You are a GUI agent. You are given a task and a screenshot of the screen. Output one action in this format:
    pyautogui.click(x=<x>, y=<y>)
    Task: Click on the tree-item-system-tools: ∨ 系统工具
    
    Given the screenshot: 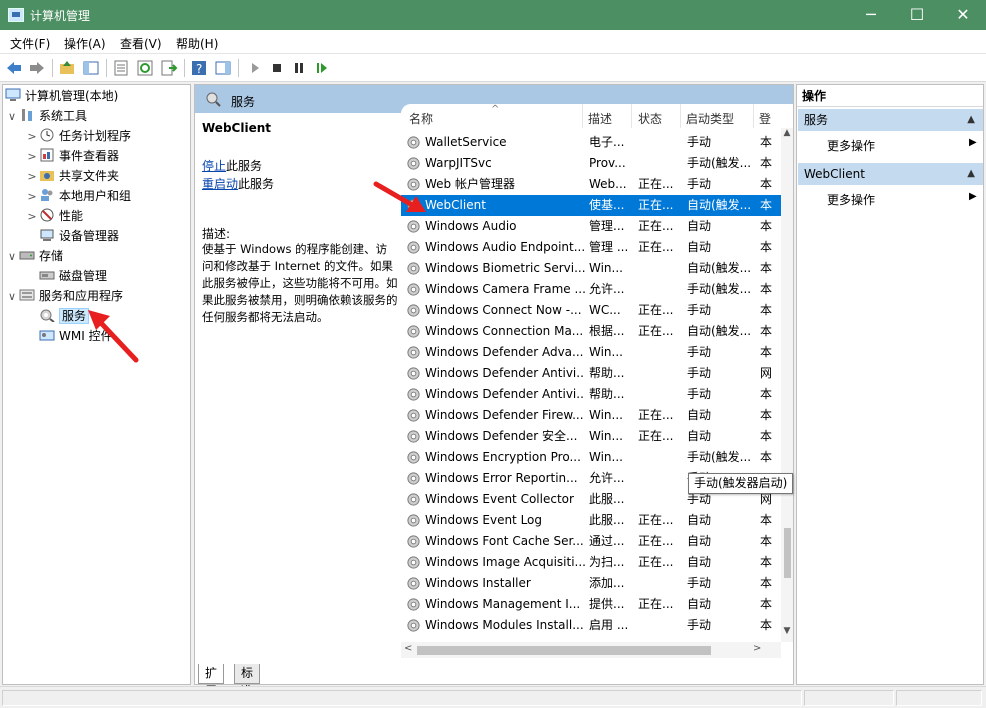 What is the action you would take?
    pyautogui.click(x=46, y=116)
    